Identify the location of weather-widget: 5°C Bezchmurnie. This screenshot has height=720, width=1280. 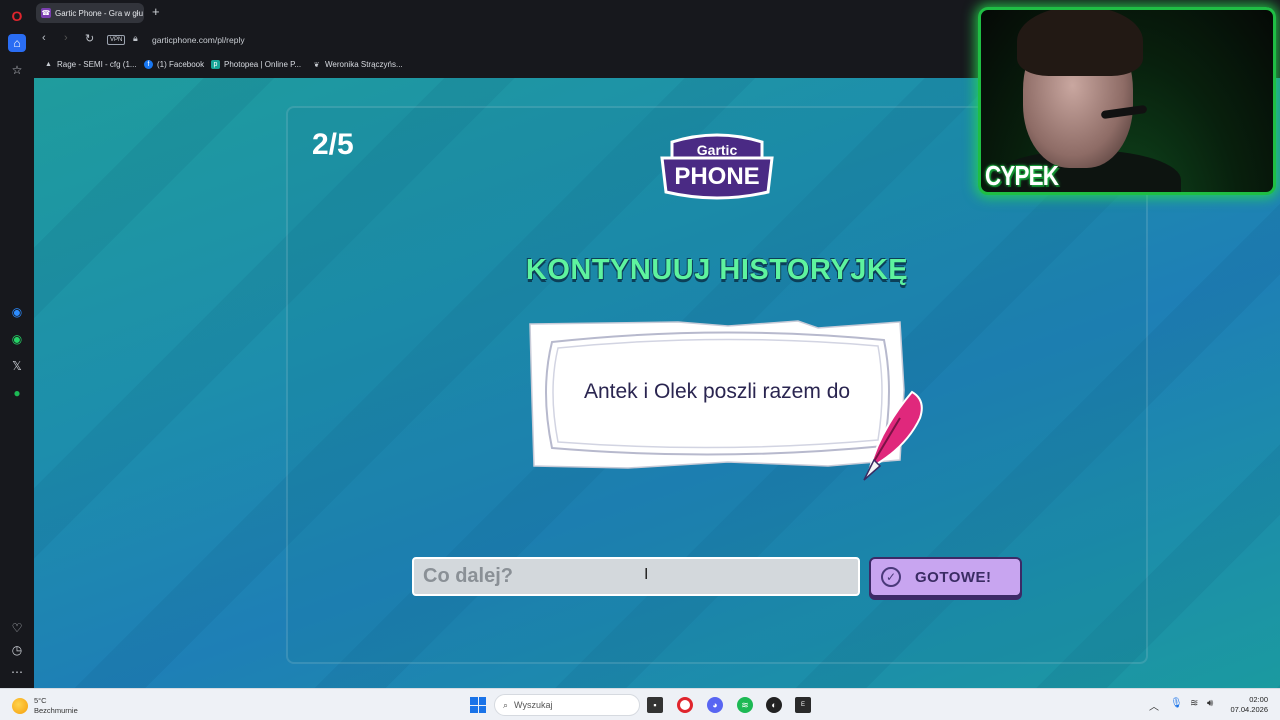
(45, 706).